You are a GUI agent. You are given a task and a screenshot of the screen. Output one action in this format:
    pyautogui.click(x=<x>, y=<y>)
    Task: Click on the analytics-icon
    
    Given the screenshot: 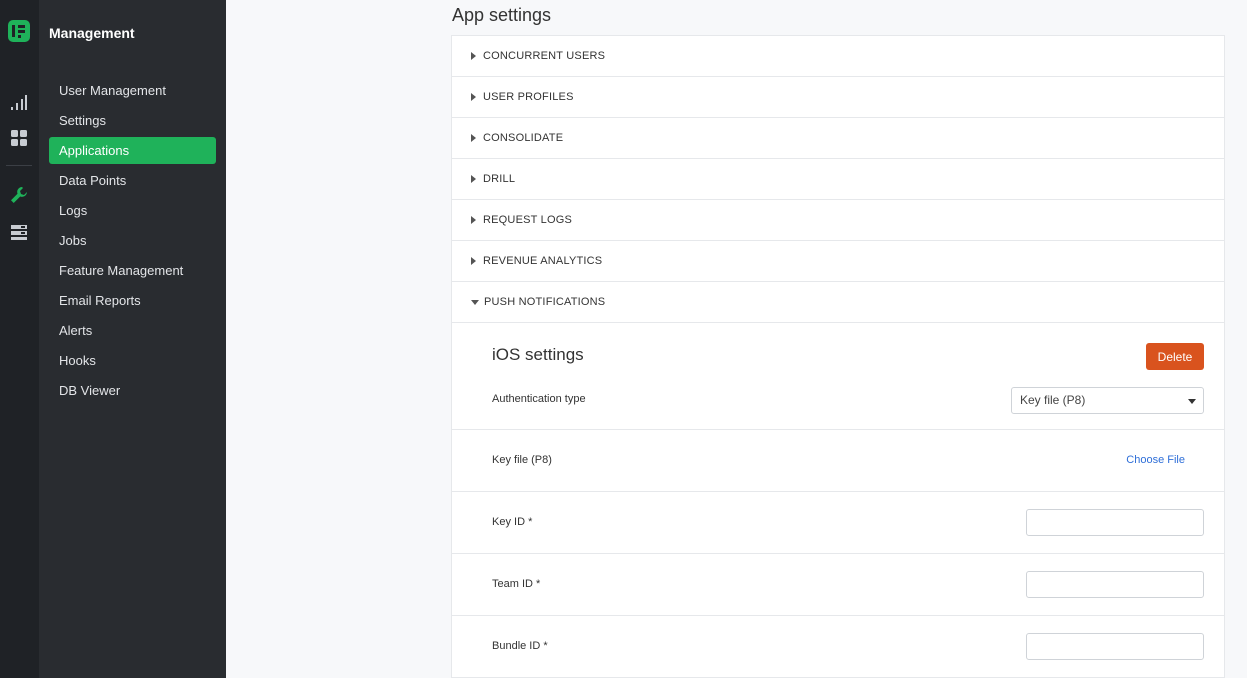 What is the action you would take?
    pyautogui.click(x=19, y=103)
    